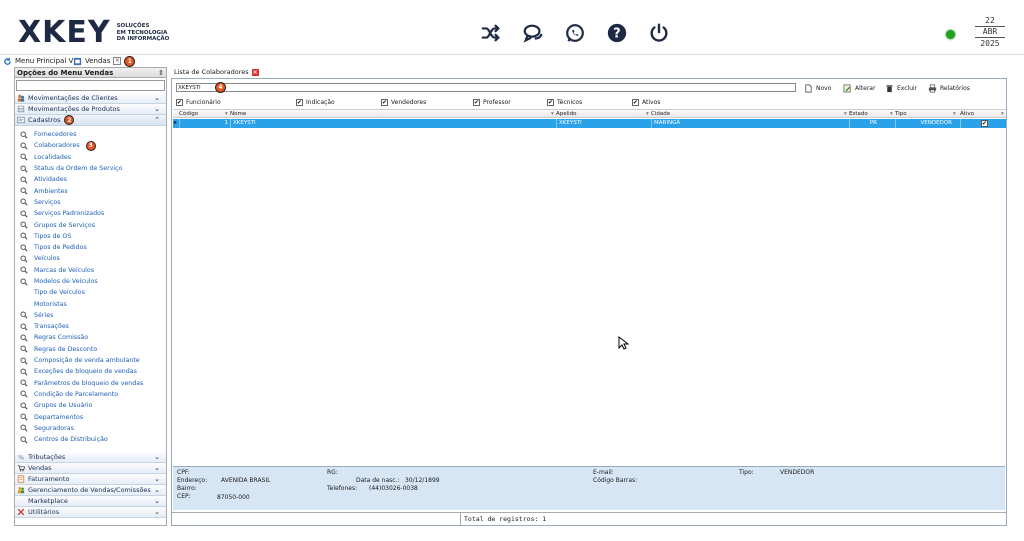 This screenshot has width=1024, height=541. I want to click on sidebar-item: Centros de Distribuição, so click(90, 439).